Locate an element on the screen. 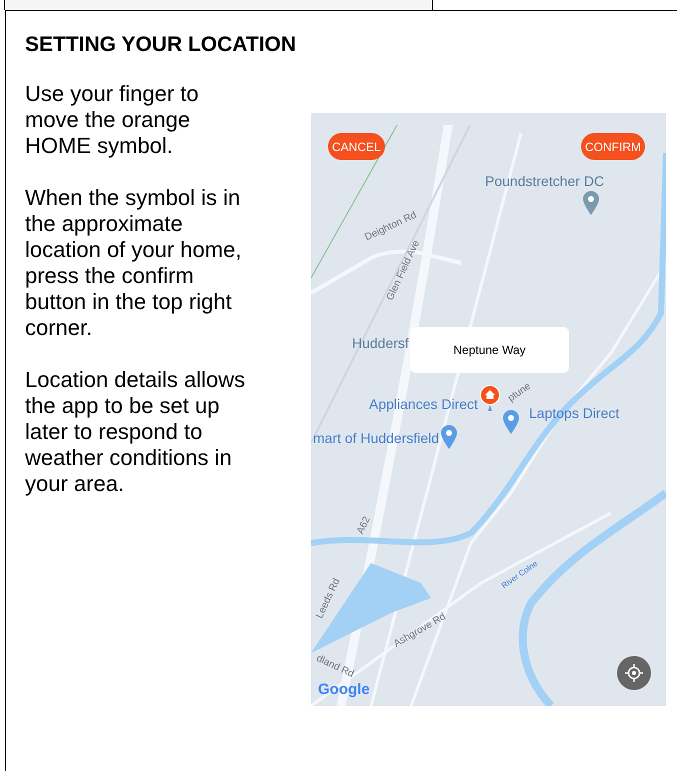 The height and width of the screenshot is (771, 677). map-label: Poundstretcher DC is located at coordinates (544, 181).